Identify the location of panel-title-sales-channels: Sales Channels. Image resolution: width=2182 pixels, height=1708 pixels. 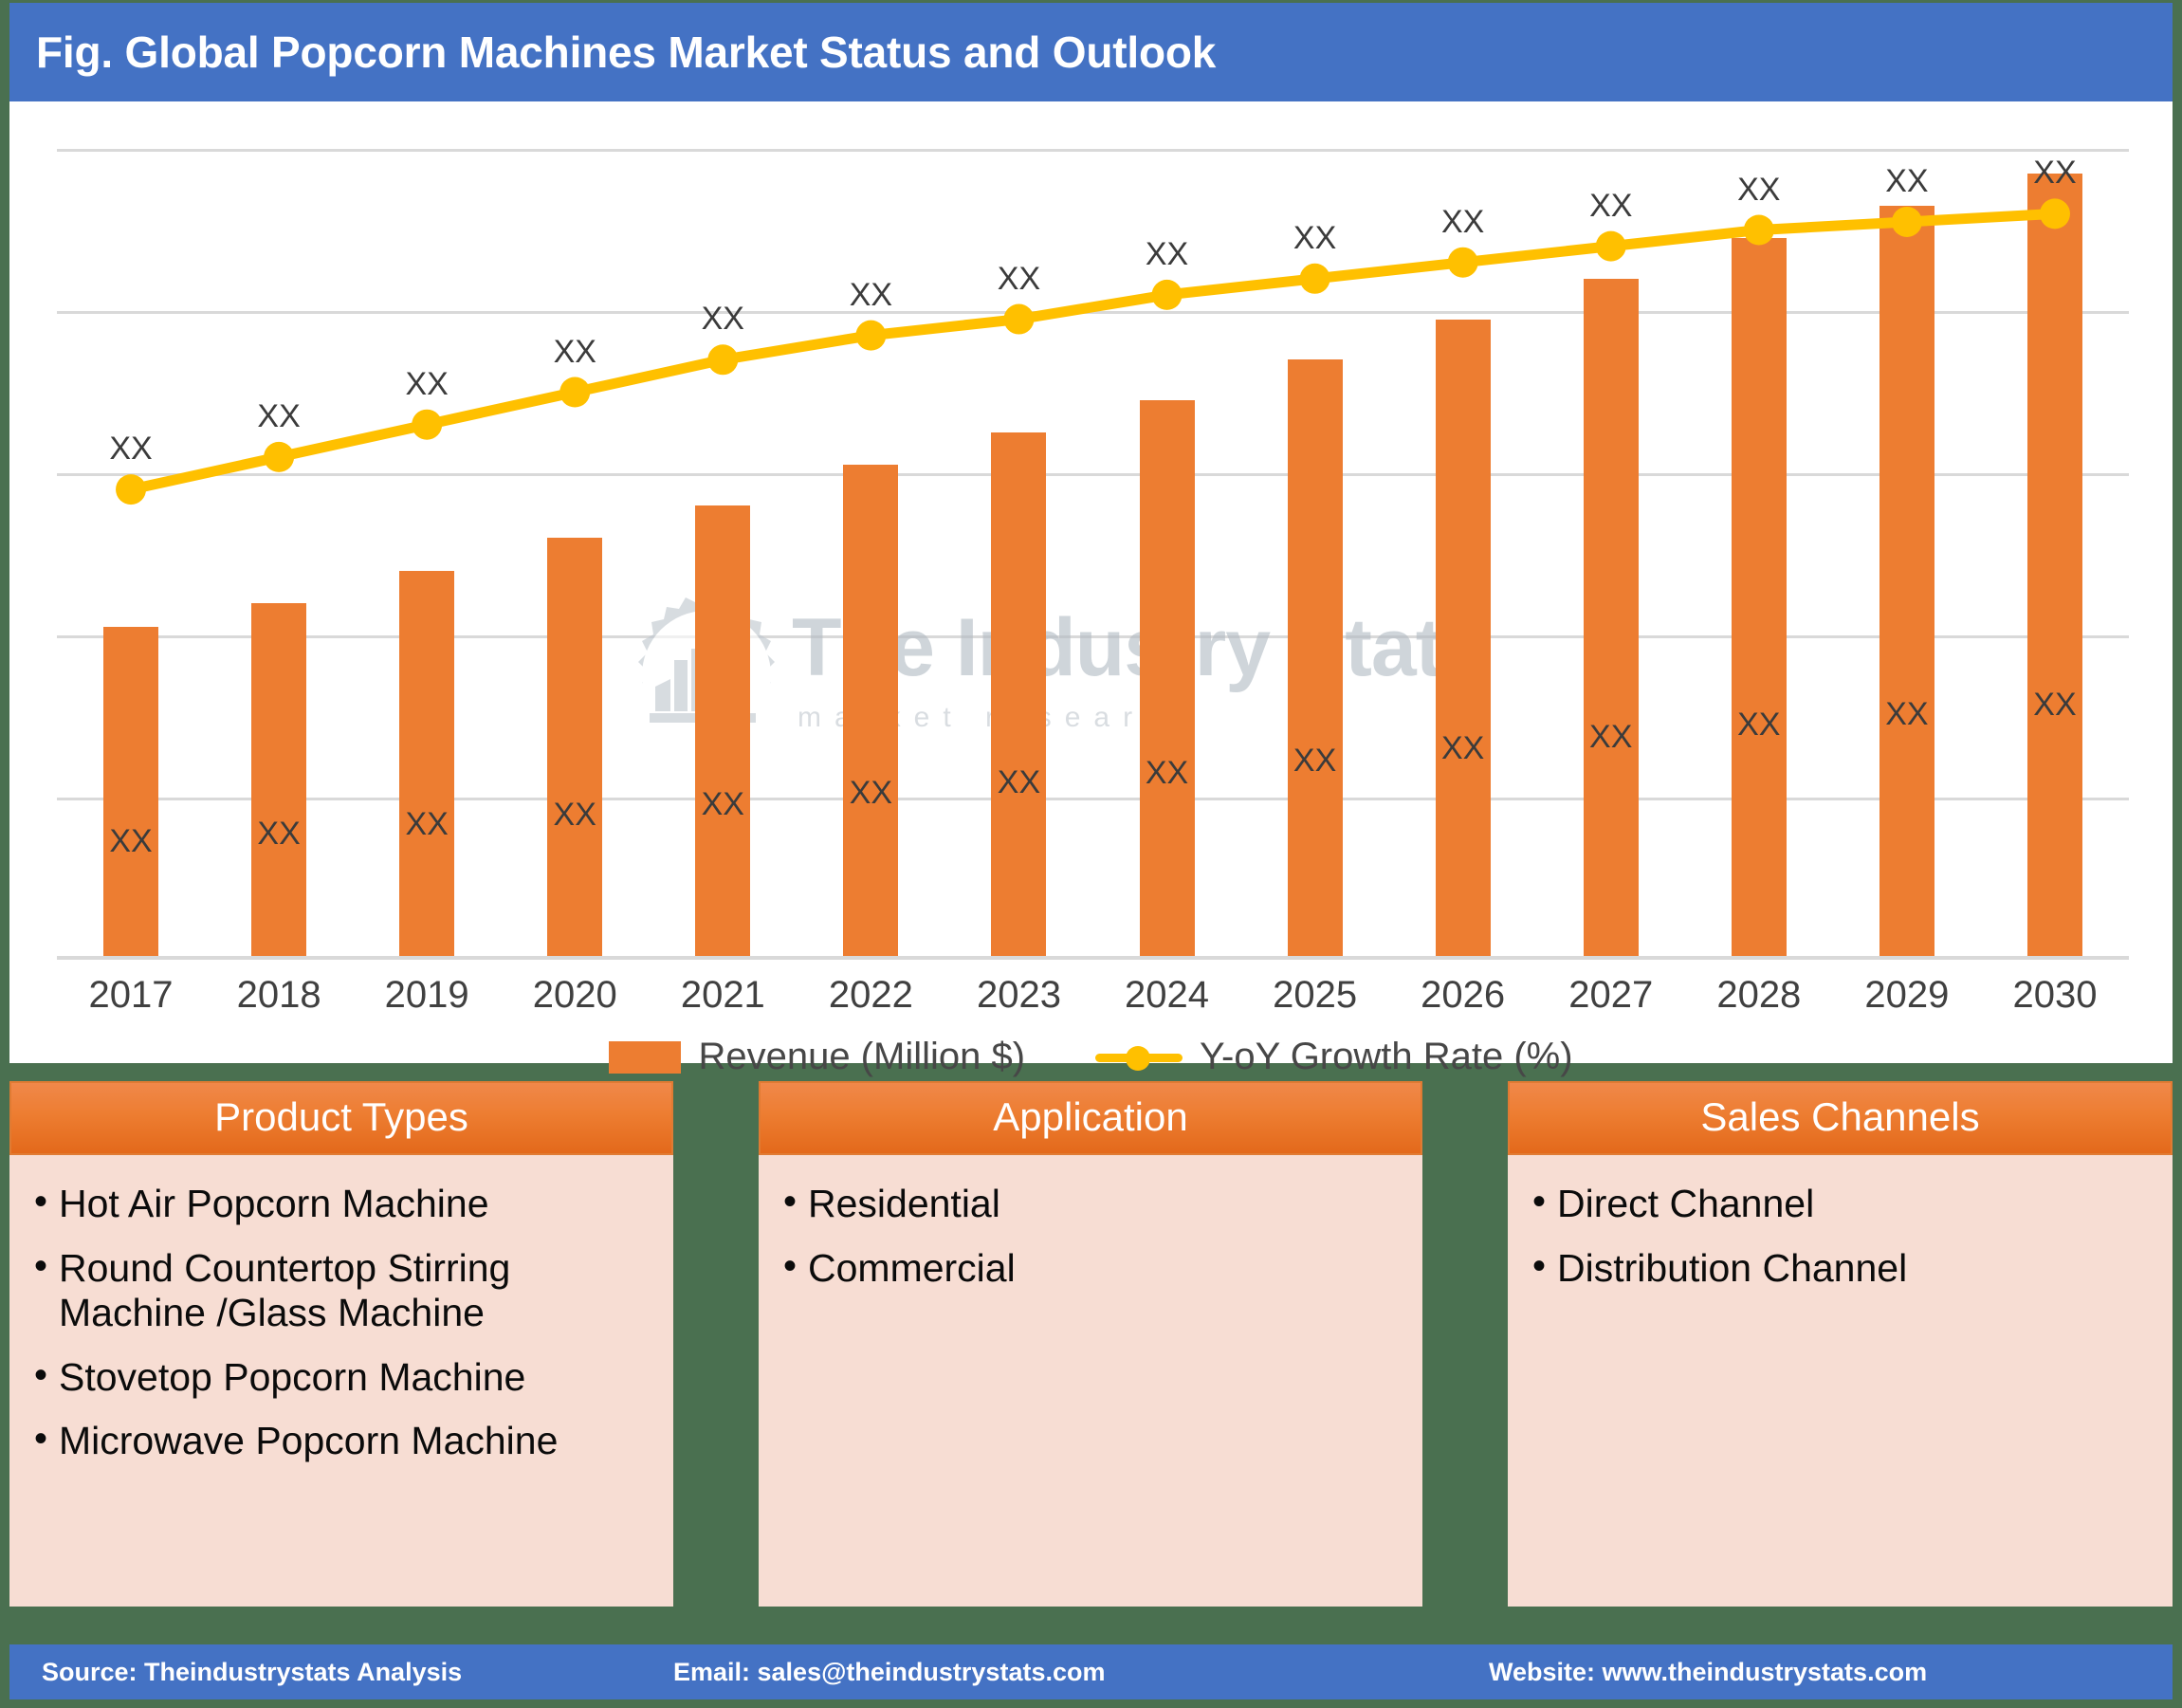
(1841, 1118).